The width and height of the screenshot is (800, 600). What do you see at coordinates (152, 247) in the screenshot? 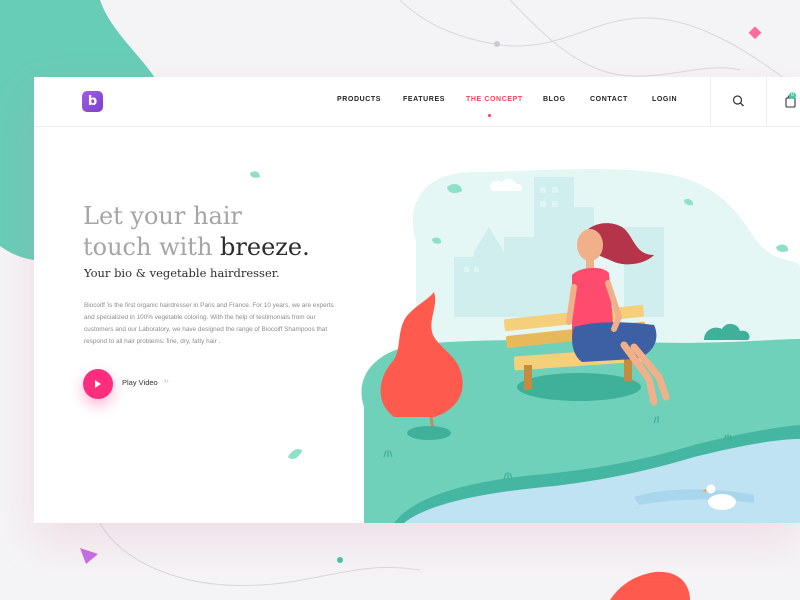
I see `hero-title-line2: touch with` at bounding box center [152, 247].